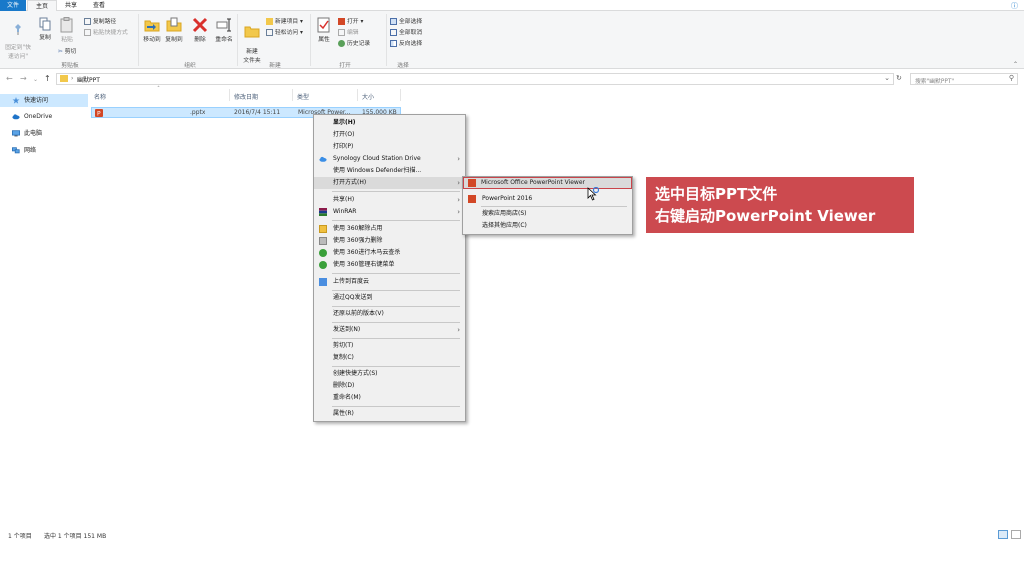 This screenshot has height=576, width=1024. I want to click on address-dropdown-icon: ⌄, so click(887, 78).